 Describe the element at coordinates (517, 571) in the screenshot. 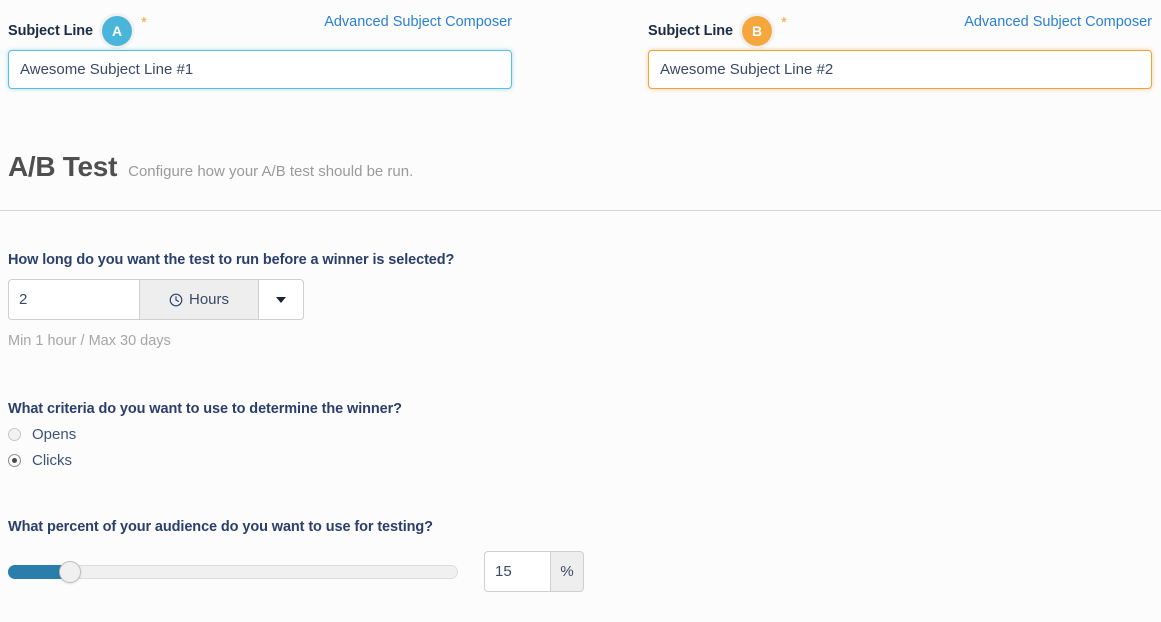

I see `audience-percent-input` at that location.